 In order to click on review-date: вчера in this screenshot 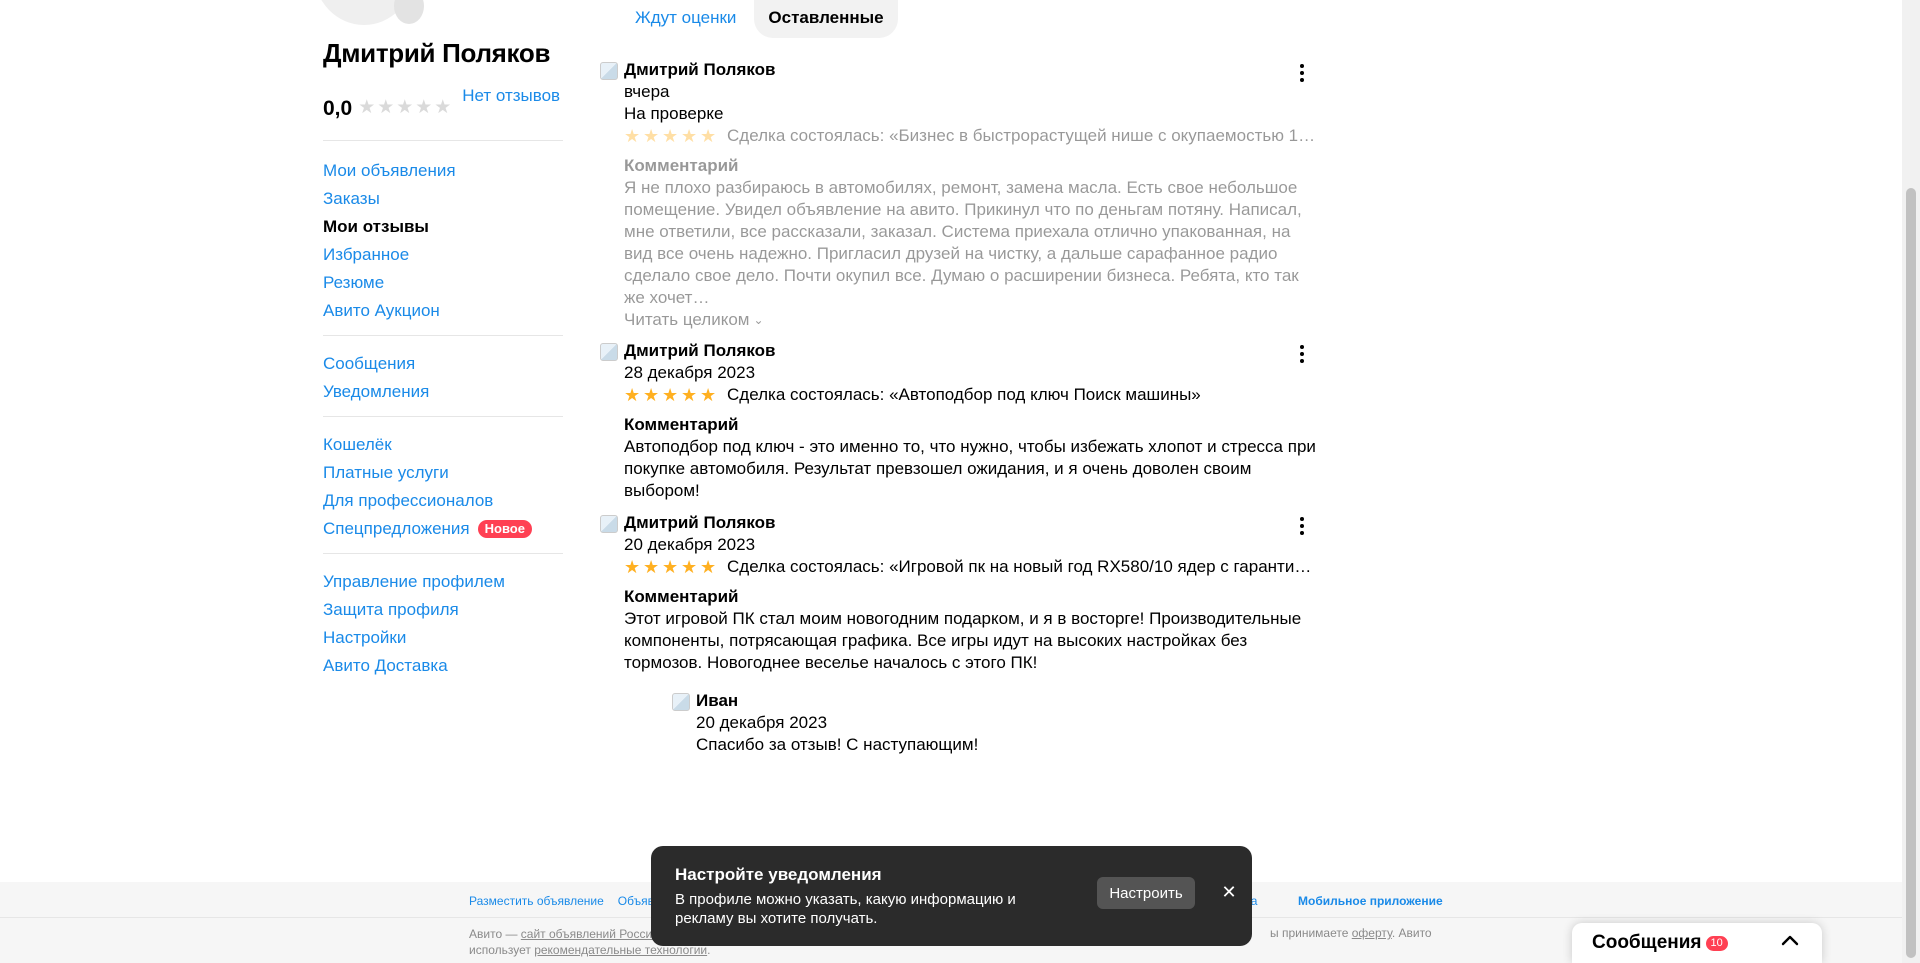, I will do `click(647, 91)`.